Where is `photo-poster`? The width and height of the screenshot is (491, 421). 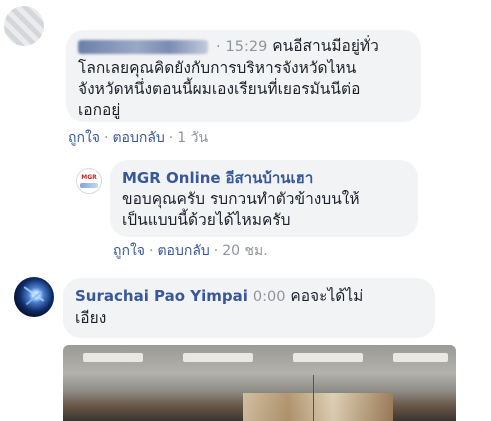
photo-poster is located at coordinates (318, 407).